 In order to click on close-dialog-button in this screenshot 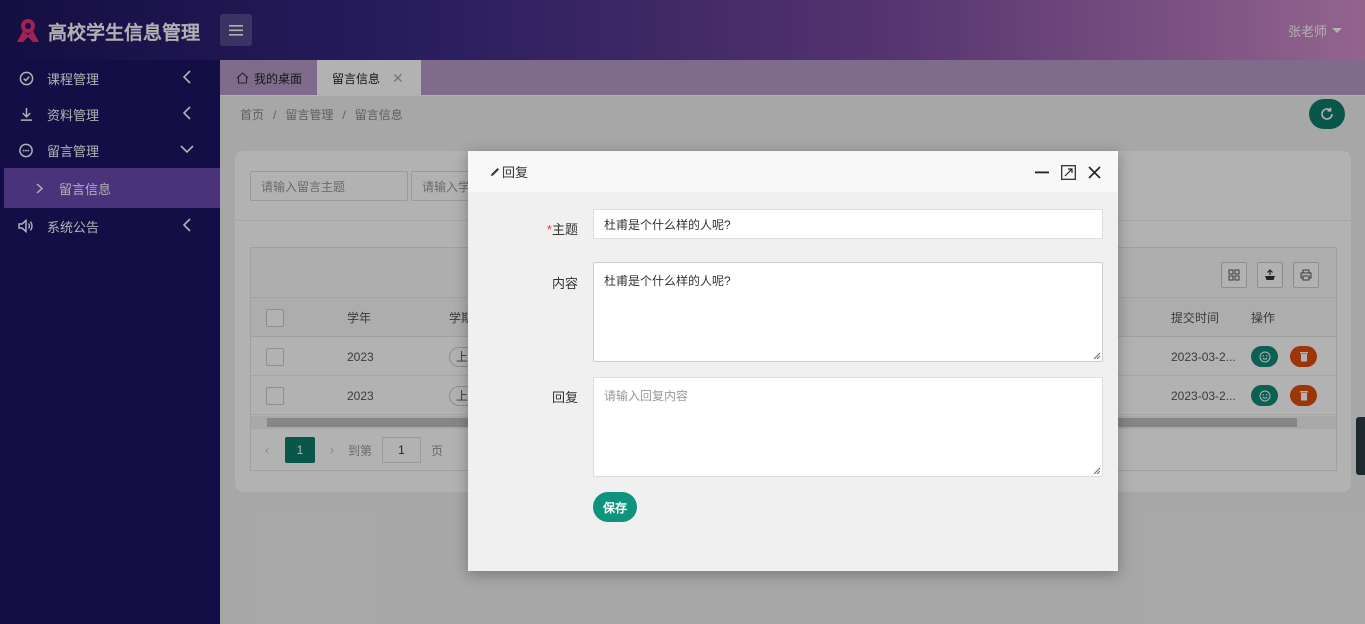, I will do `click(1094, 172)`.